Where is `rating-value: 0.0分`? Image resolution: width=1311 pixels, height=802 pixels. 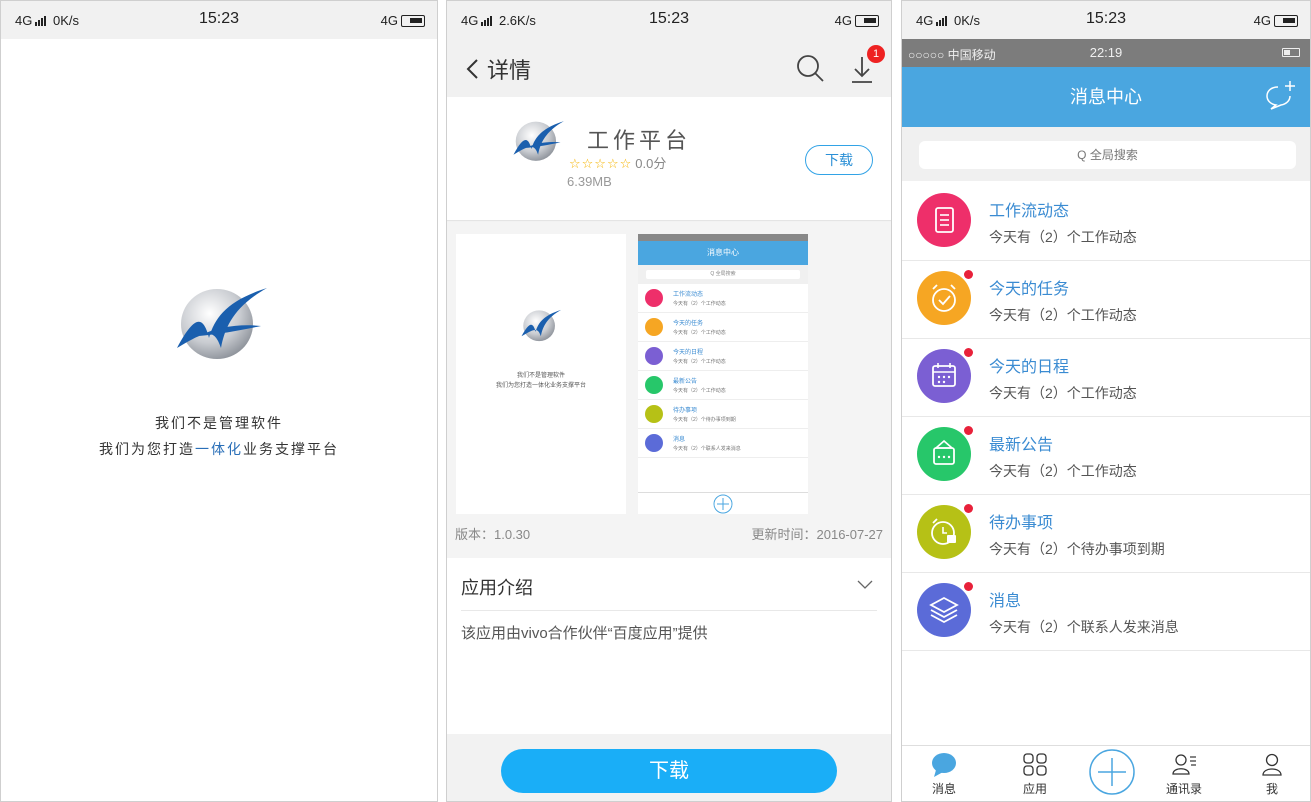
rating-value: 0.0分 is located at coordinates (651, 163).